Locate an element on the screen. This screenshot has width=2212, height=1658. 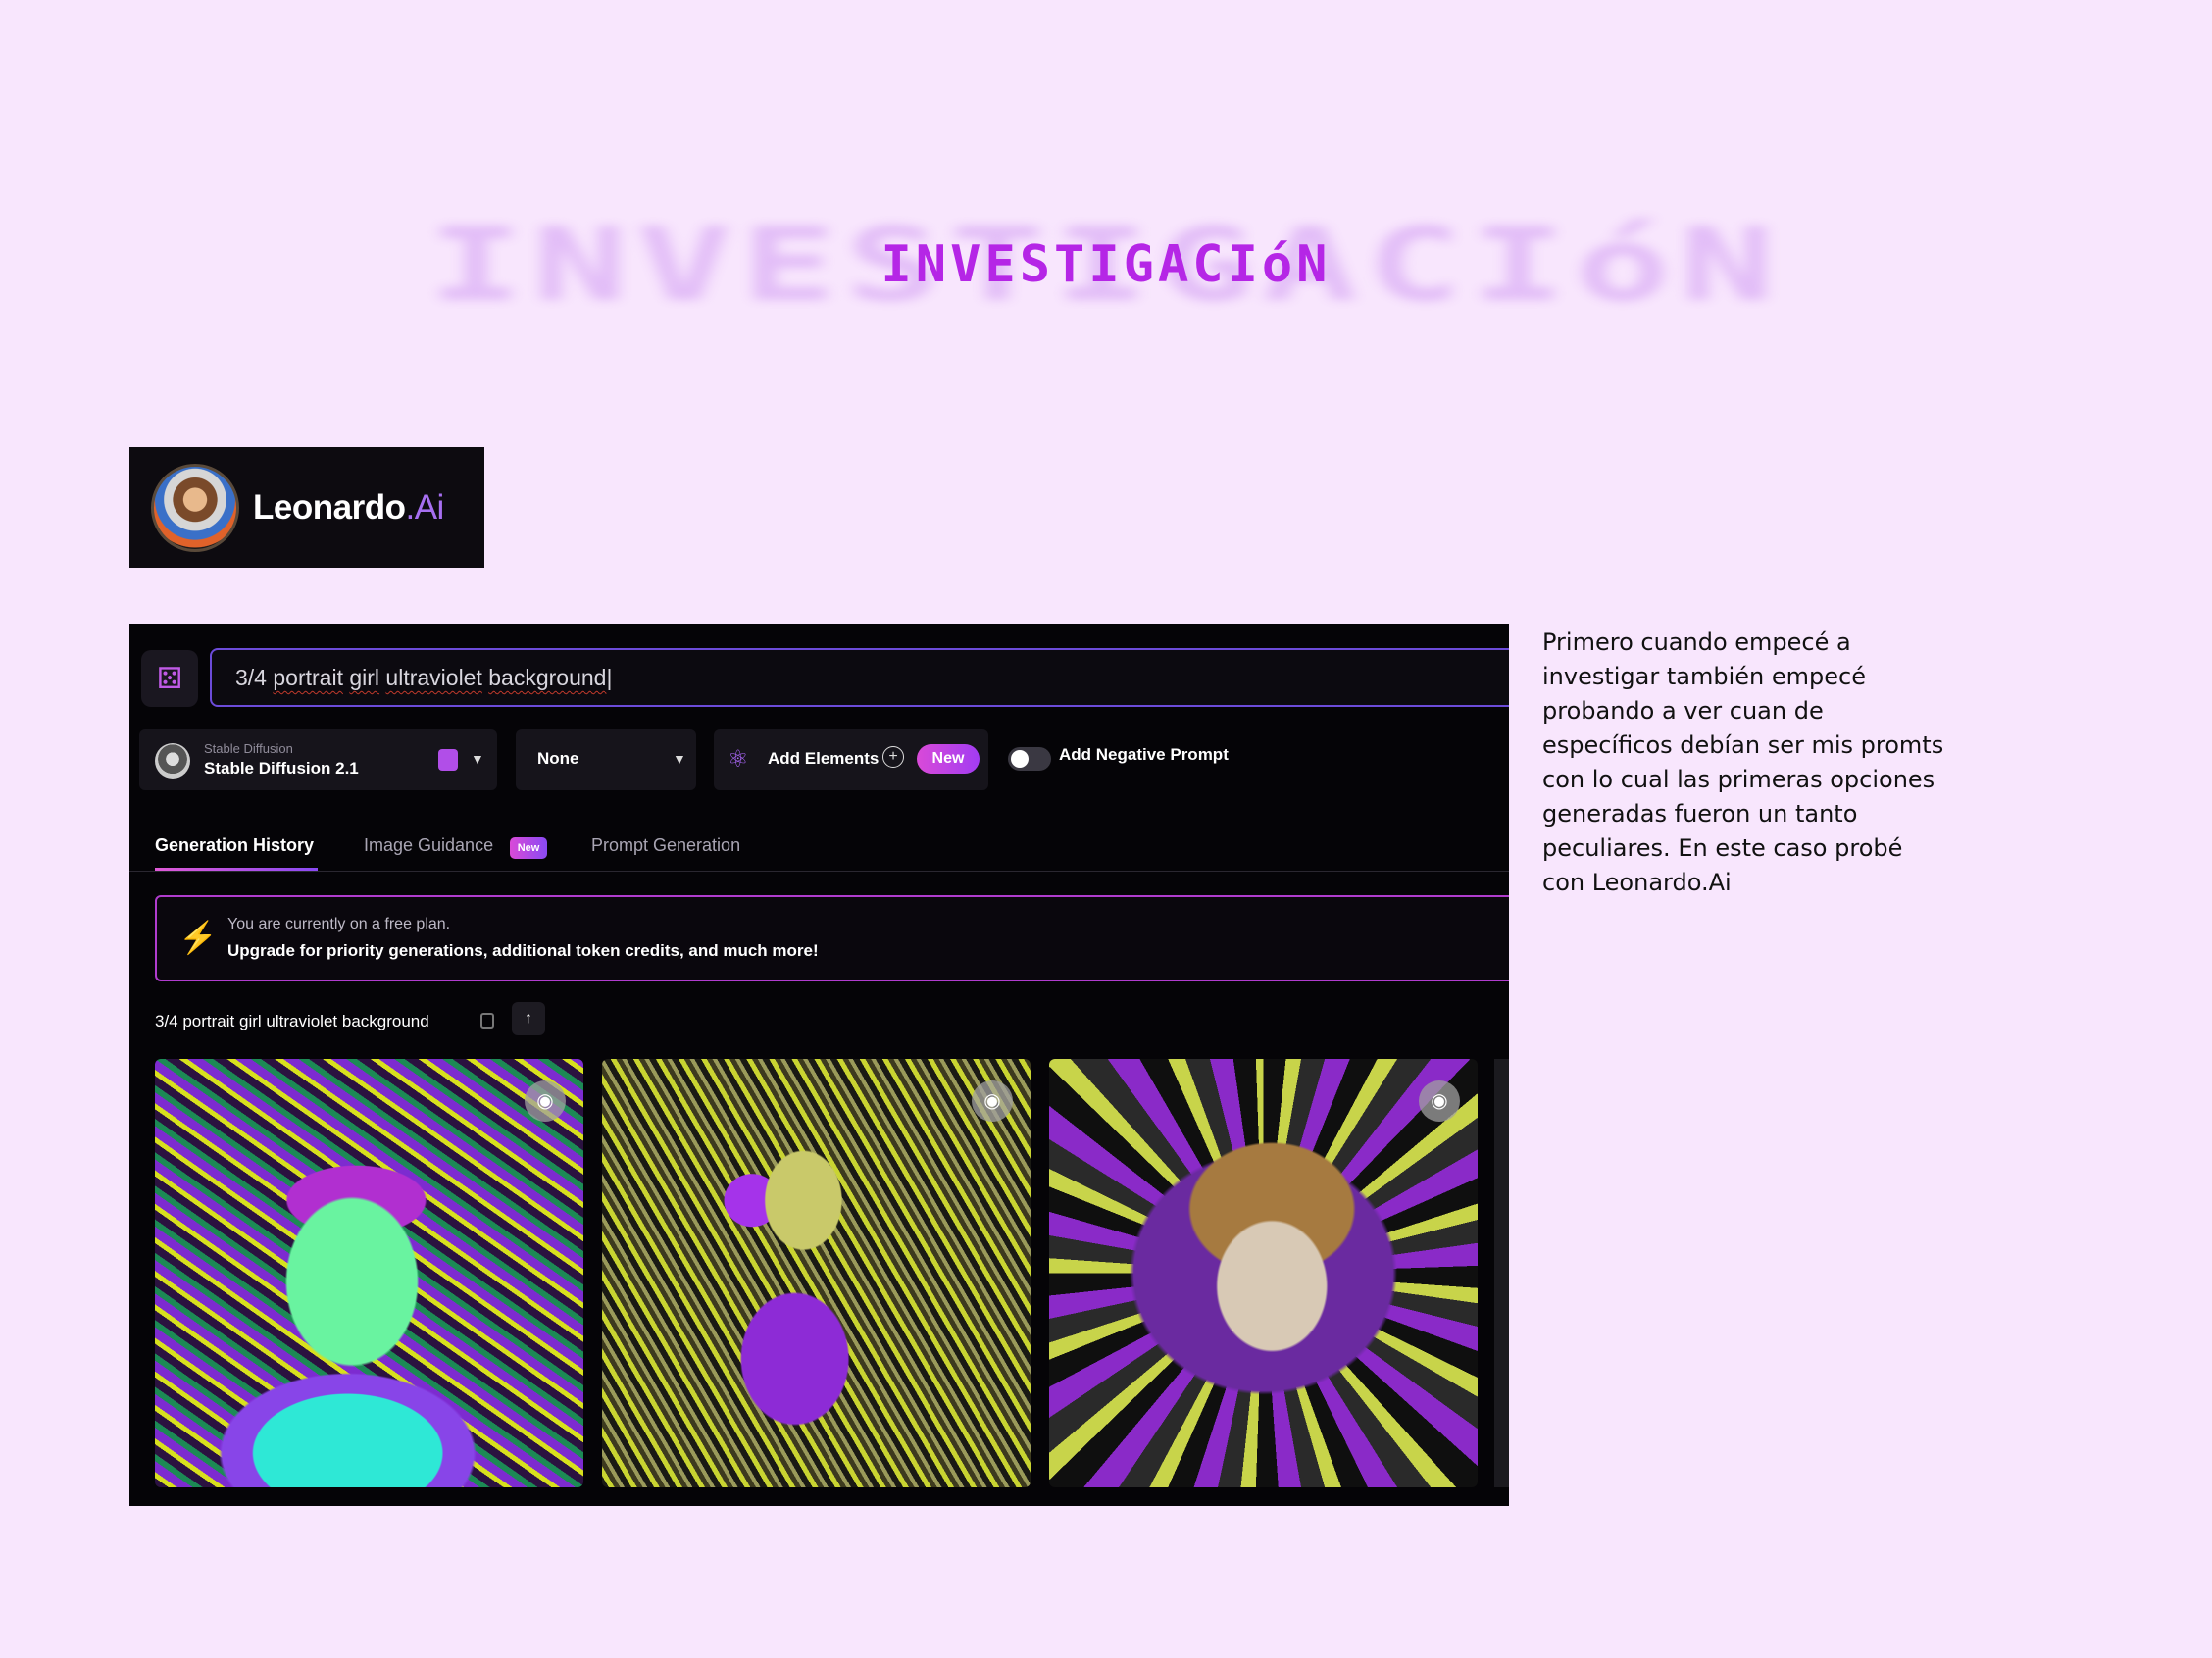
tab-generation-history: Generation History is located at coordinates (235, 845).